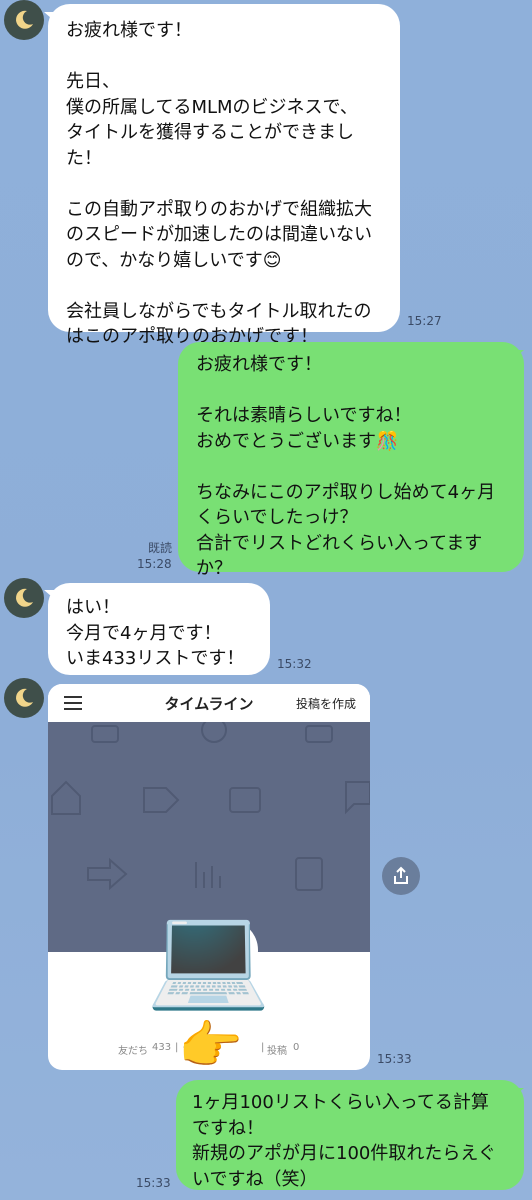 The width and height of the screenshot is (532, 1200). I want to click on timeline-header: タイムライン 投稿を作成, so click(209, 703).